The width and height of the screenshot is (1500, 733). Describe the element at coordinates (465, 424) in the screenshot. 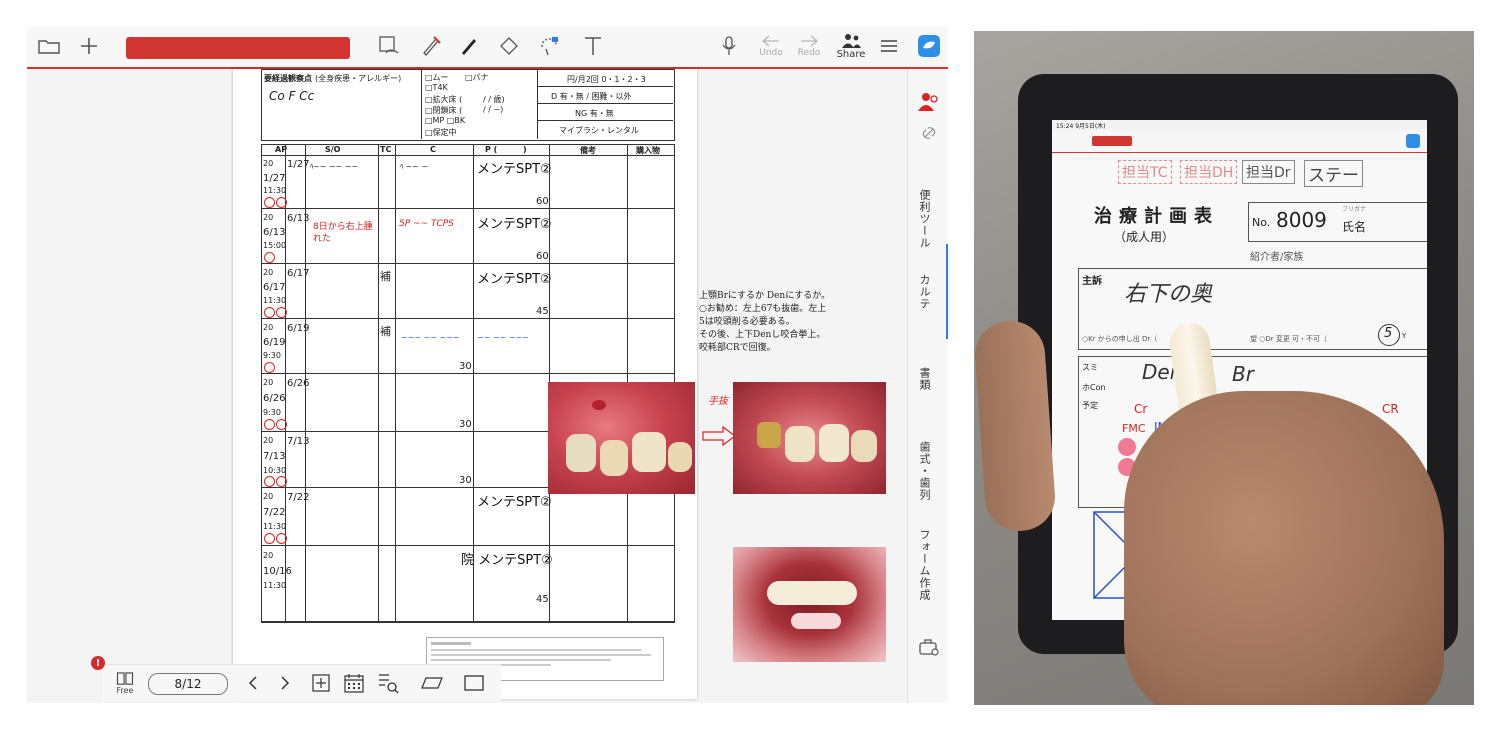

I see `row5-num: 30` at that location.